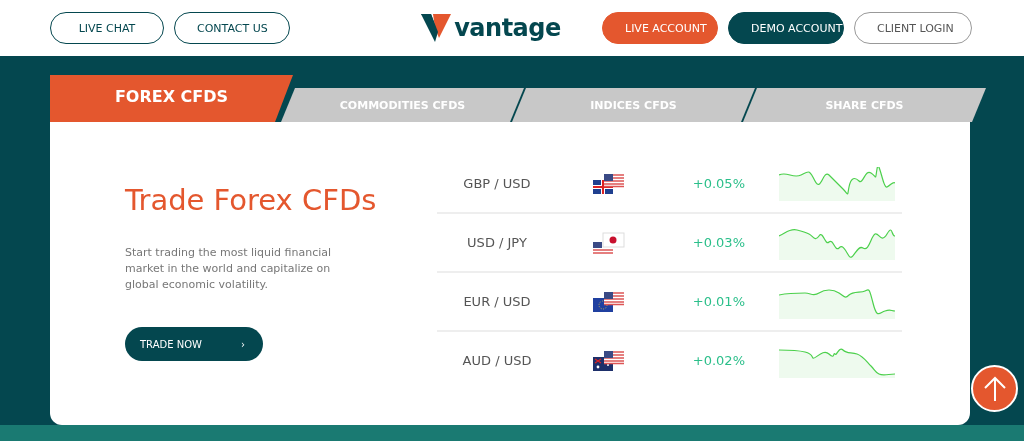 This screenshot has height=441, width=1024. I want to click on logo-text: vantage, so click(507, 28).